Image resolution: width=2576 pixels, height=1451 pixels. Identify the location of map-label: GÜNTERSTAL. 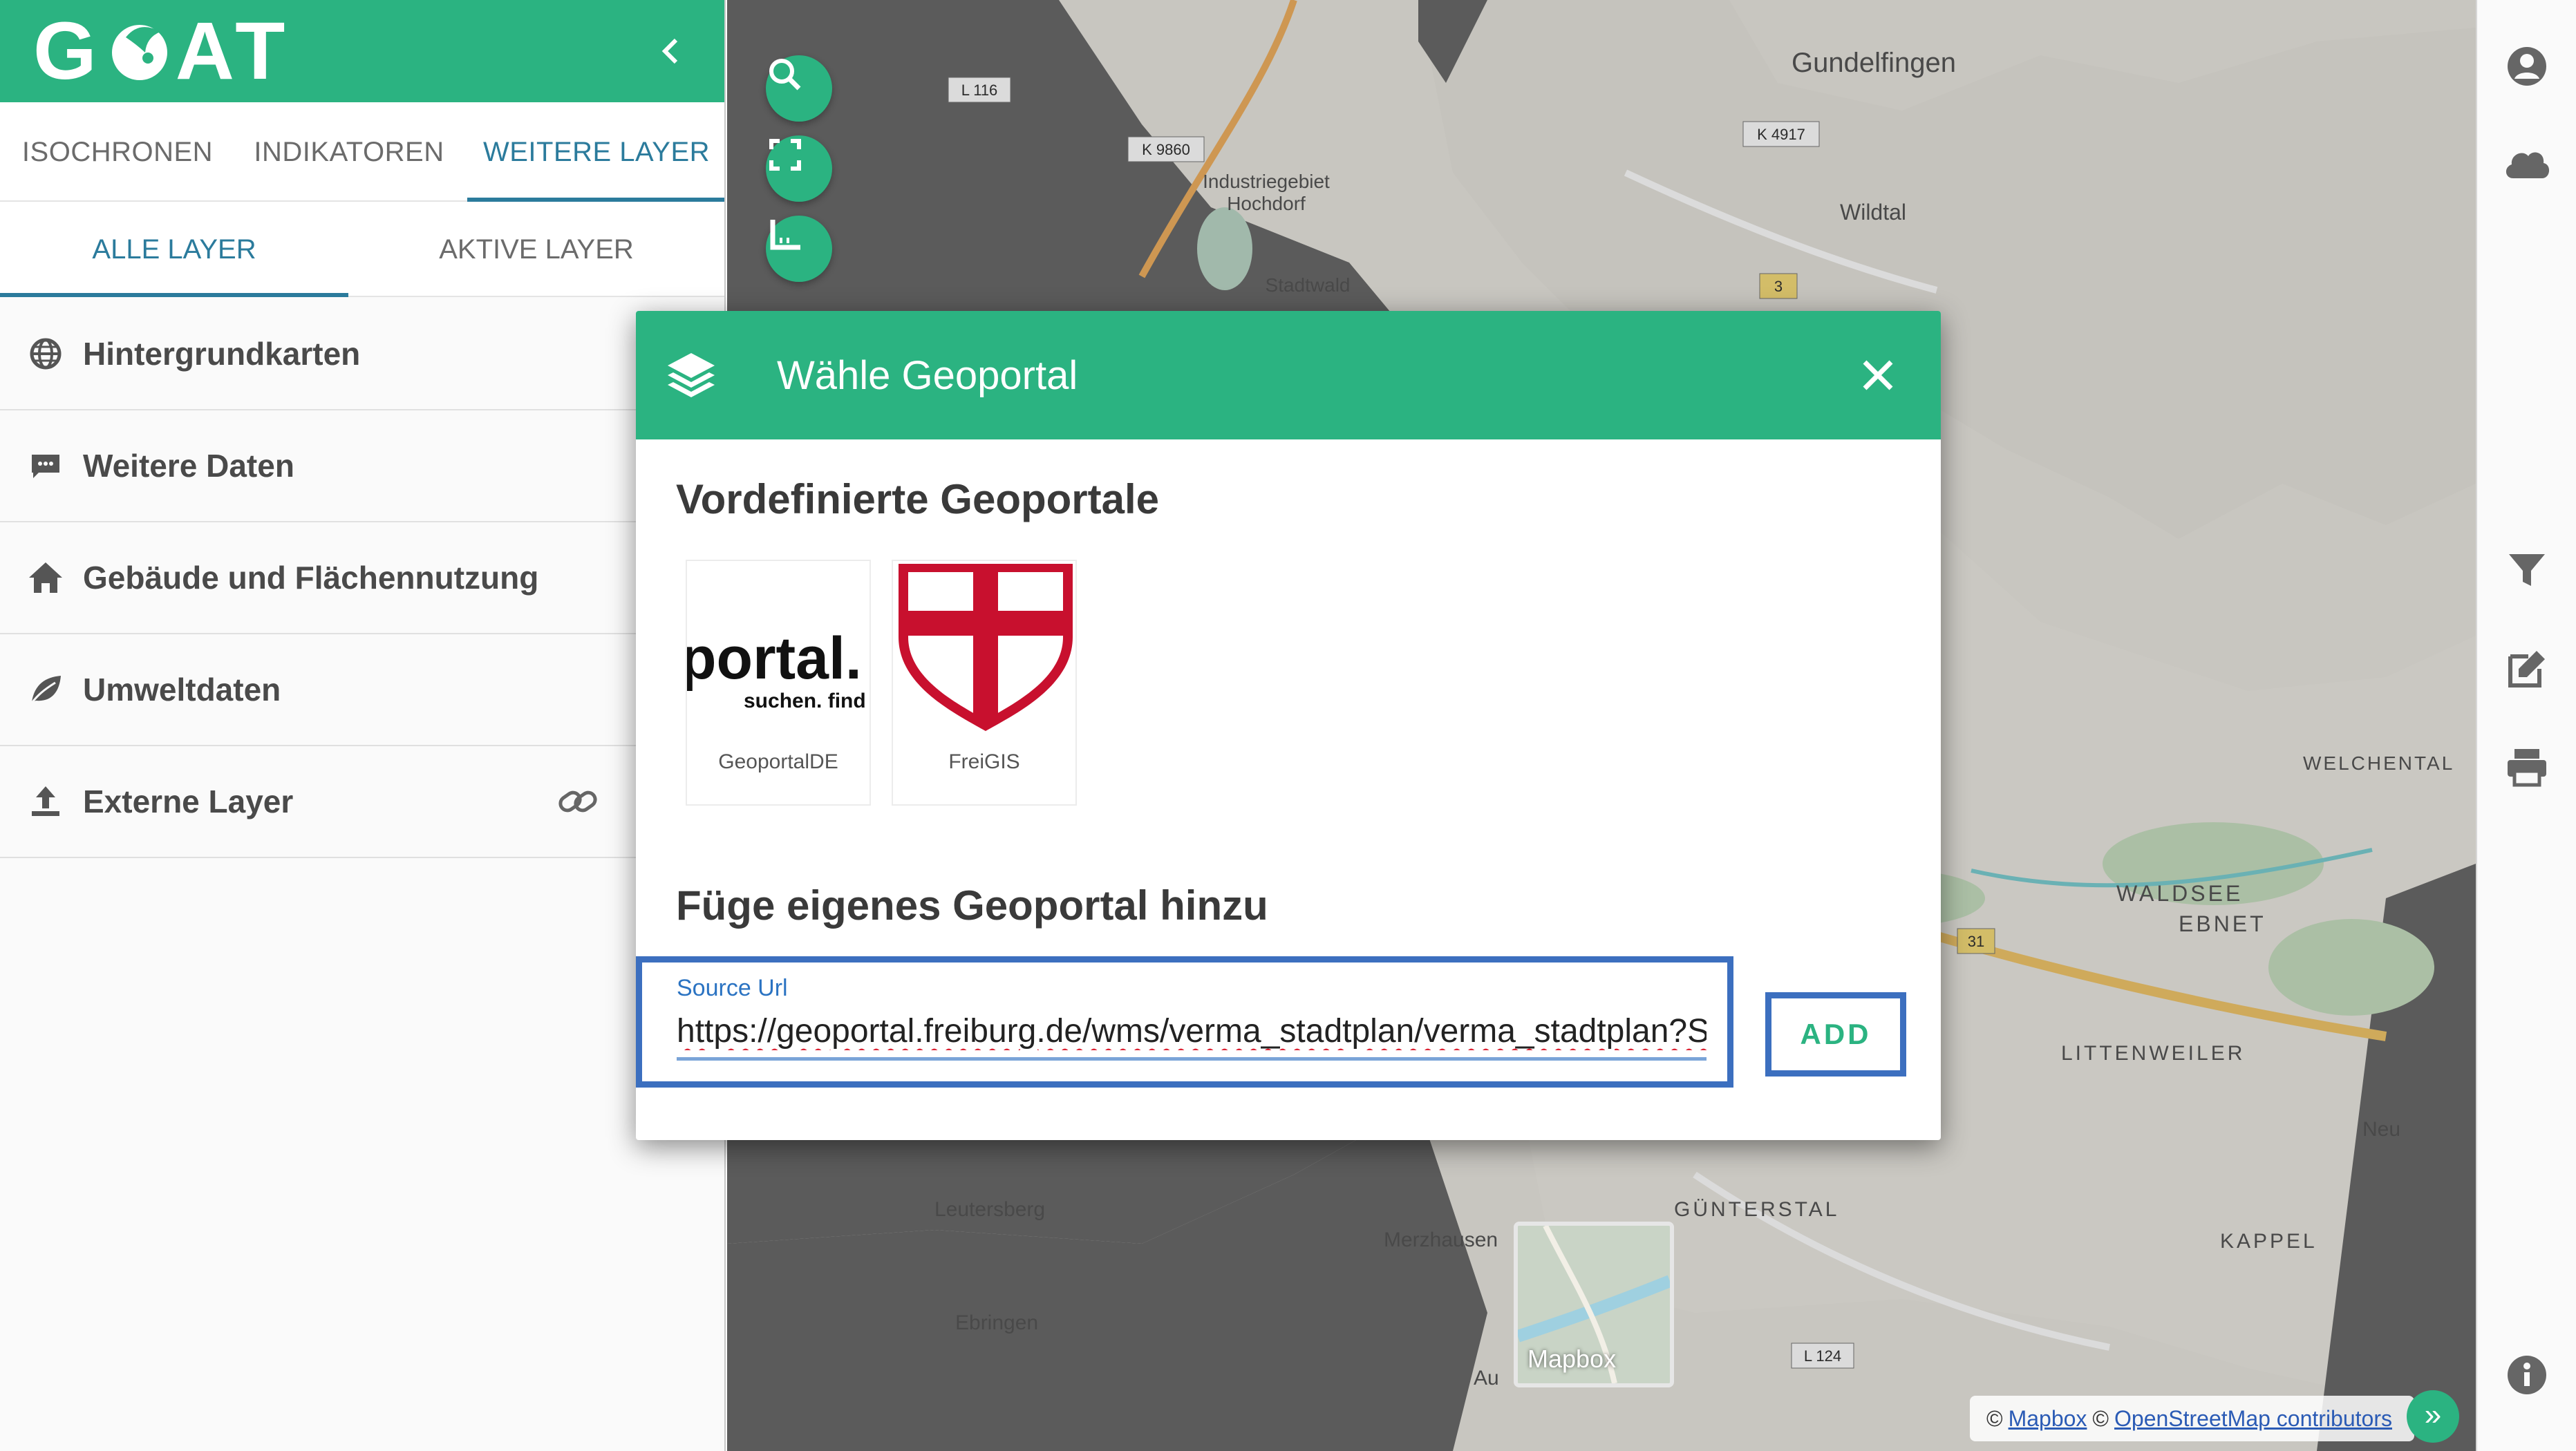
(1756, 1209).